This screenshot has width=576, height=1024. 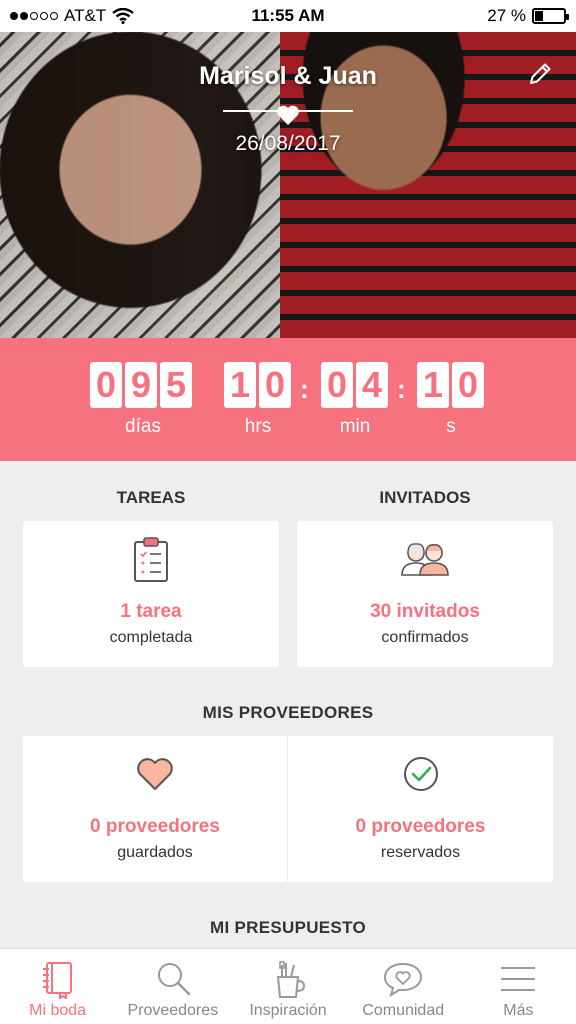 I want to click on status-bar: AT&T 11:55 AM 27 %, so click(x=288, y=16).